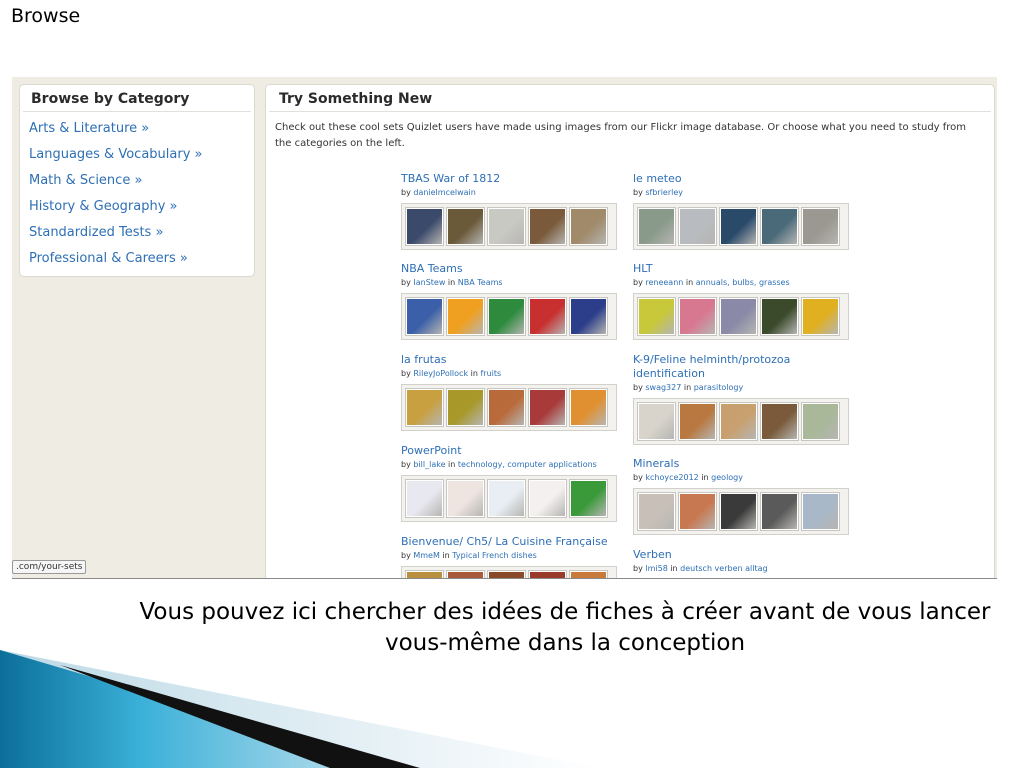  I want to click on set-card: Minerals by kchoyce2012 in geology, so click(741, 496).